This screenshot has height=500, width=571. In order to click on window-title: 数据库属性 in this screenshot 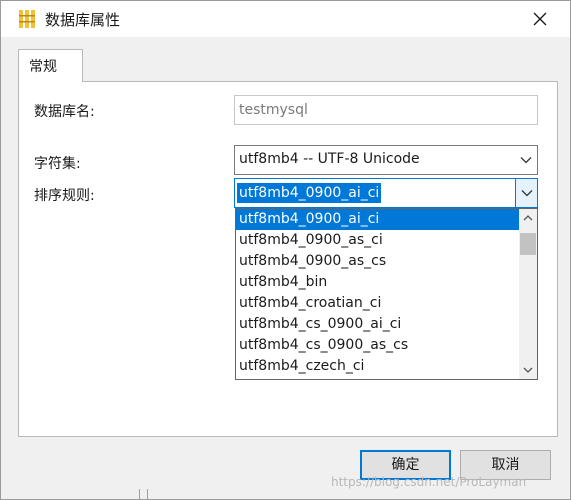, I will do `click(83, 20)`.